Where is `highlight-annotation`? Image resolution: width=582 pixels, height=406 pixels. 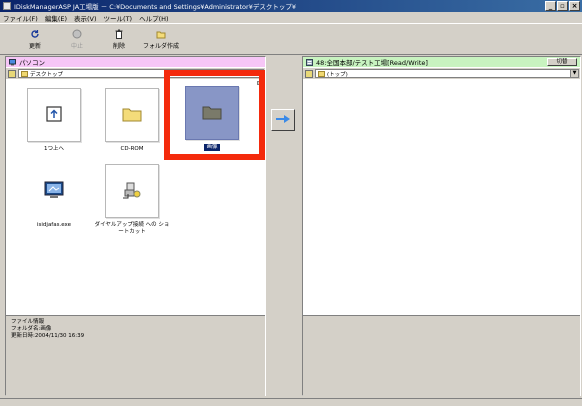
highlight-annotation is located at coordinates (214, 115).